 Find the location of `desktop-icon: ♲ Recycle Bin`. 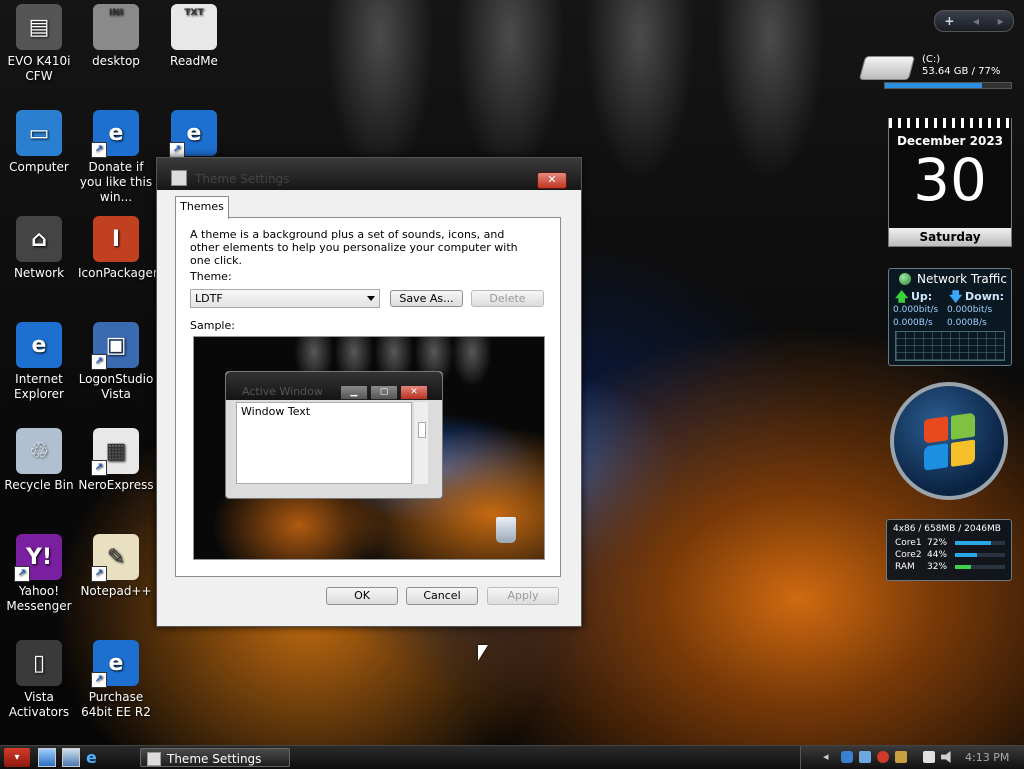

desktop-icon: ♲ Recycle Bin is located at coordinates (39, 460).